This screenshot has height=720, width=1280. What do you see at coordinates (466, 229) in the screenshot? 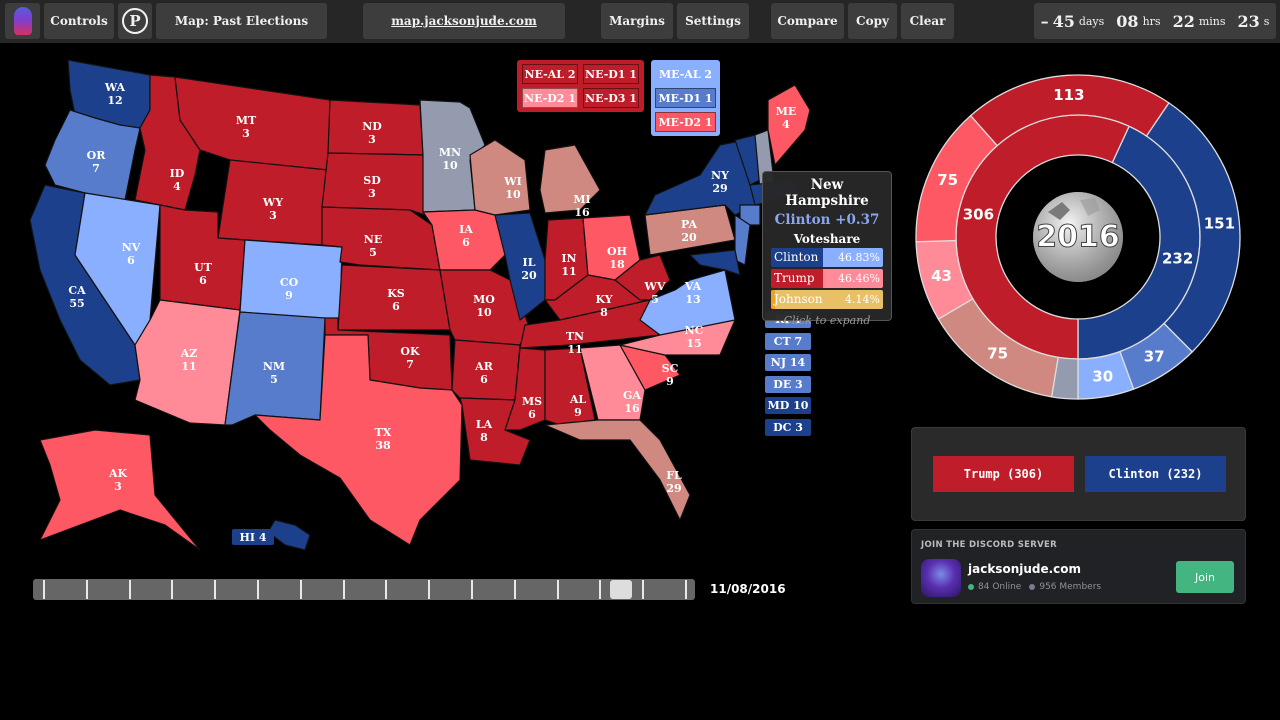
I see `state-label-ia: IA` at bounding box center [466, 229].